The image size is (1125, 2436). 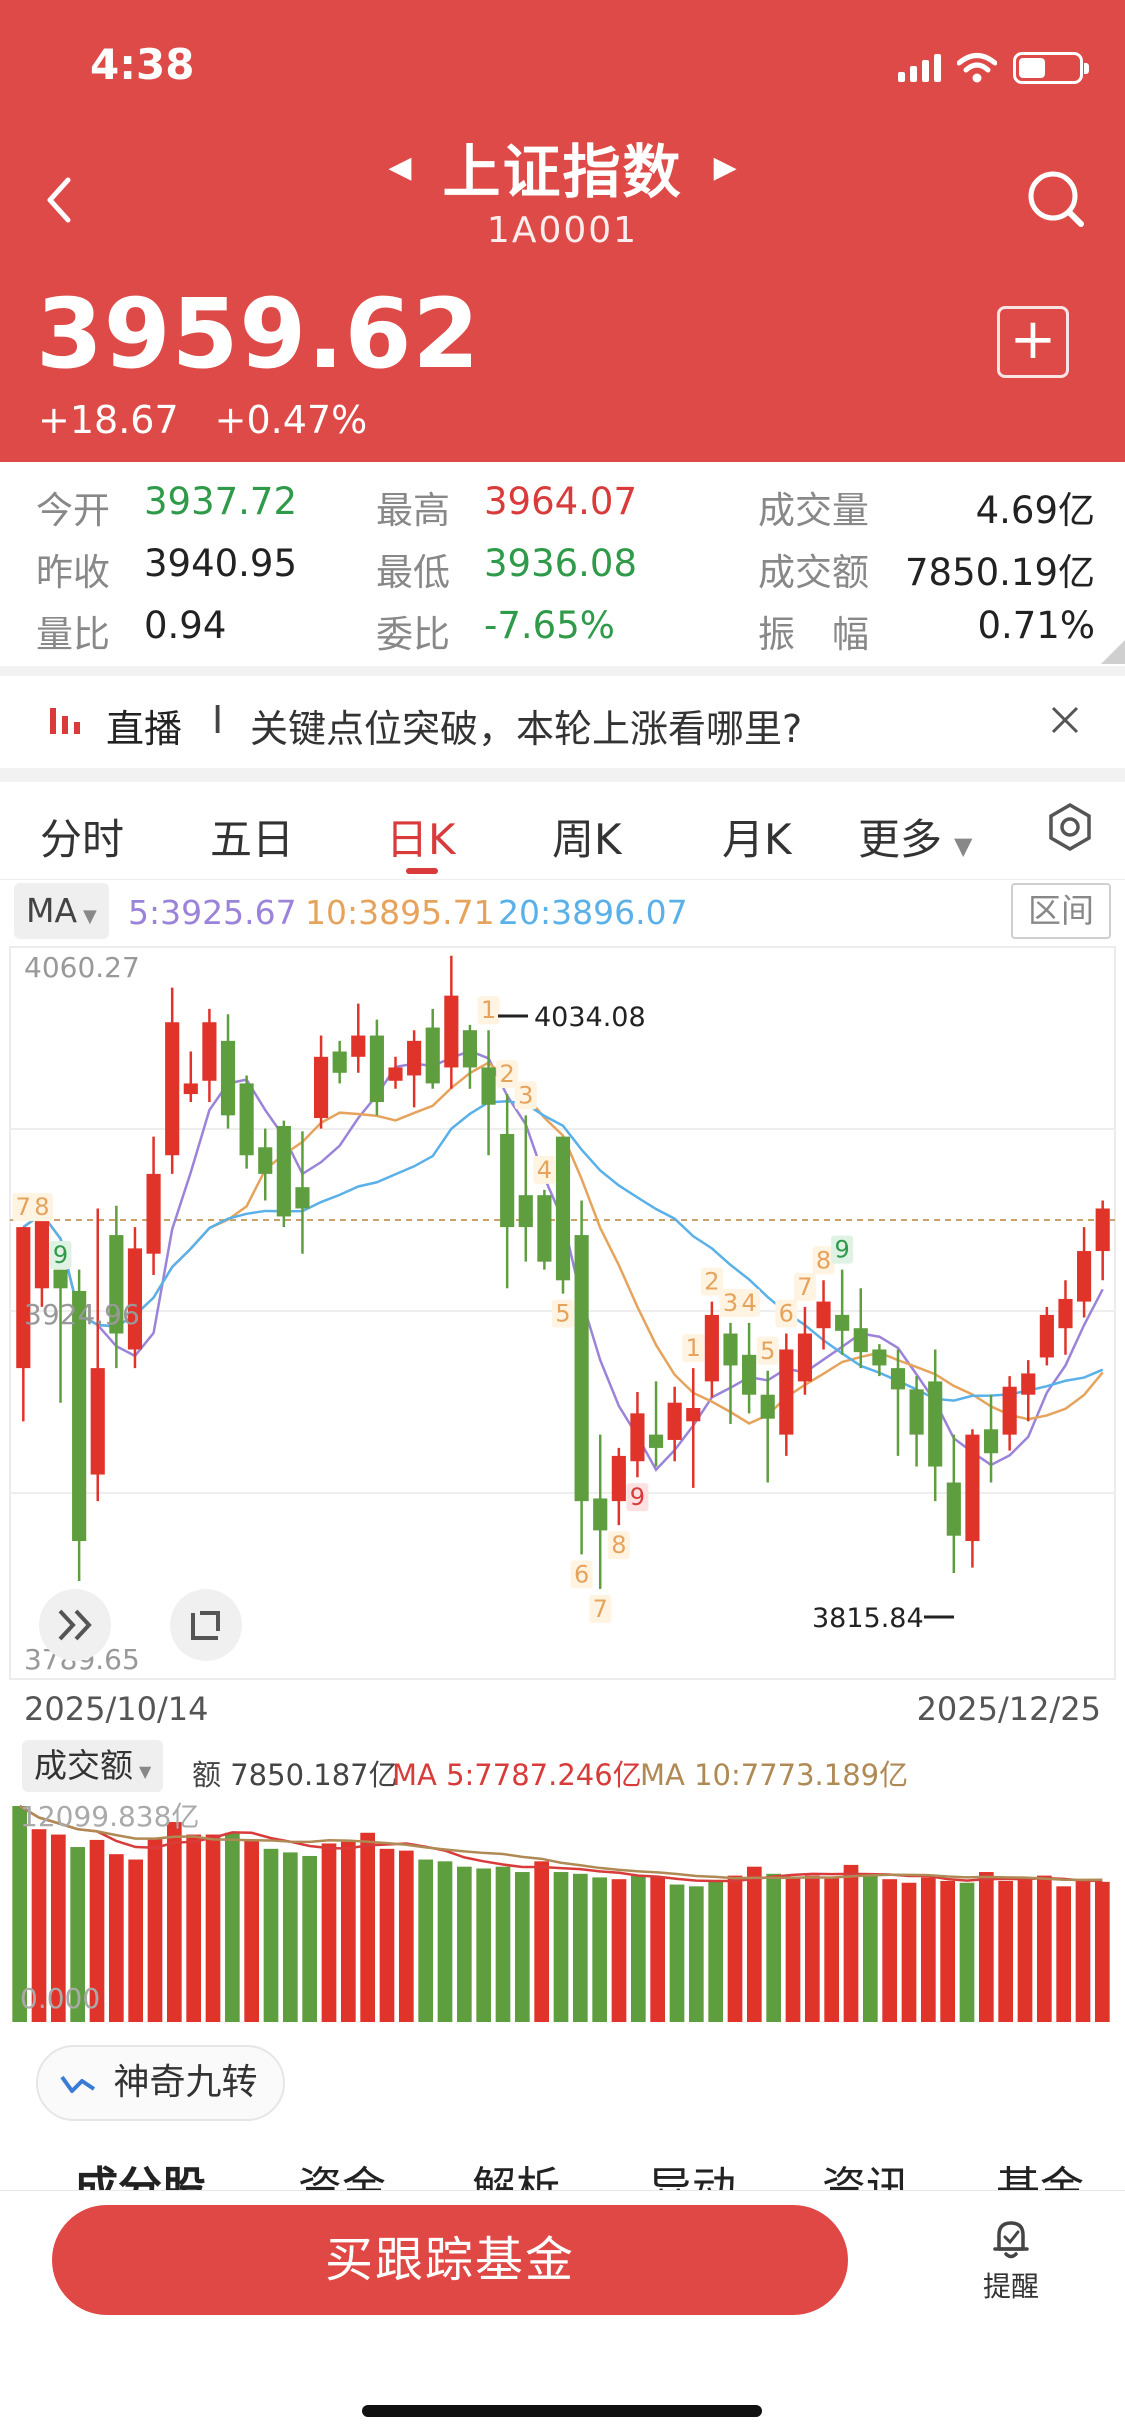 What do you see at coordinates (1065, 720) in the screenshot?
I see `close-icon` at bounding box center [1065, 720].